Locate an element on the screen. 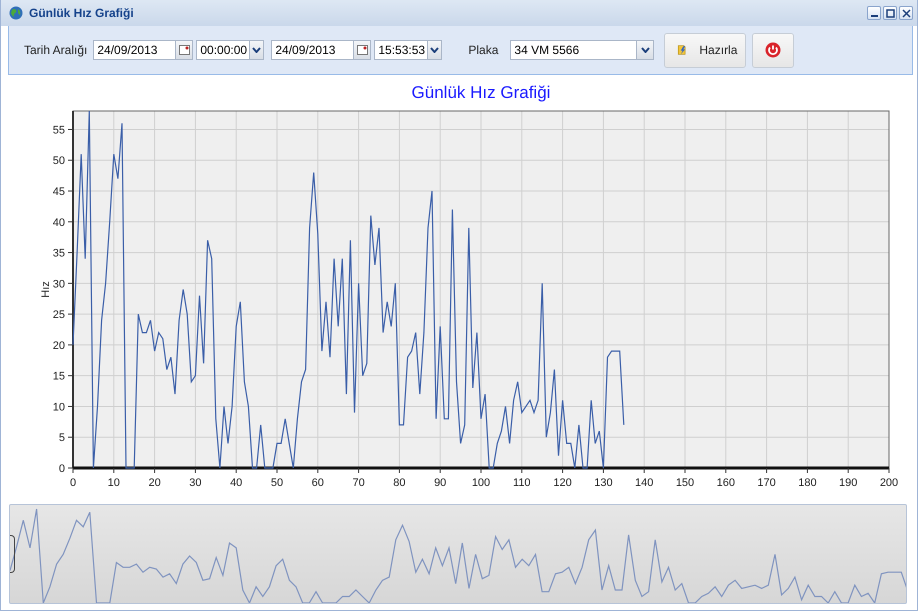 The image size is (918, 611). y-tick-label: 30 is located at coordinates (58, 284).